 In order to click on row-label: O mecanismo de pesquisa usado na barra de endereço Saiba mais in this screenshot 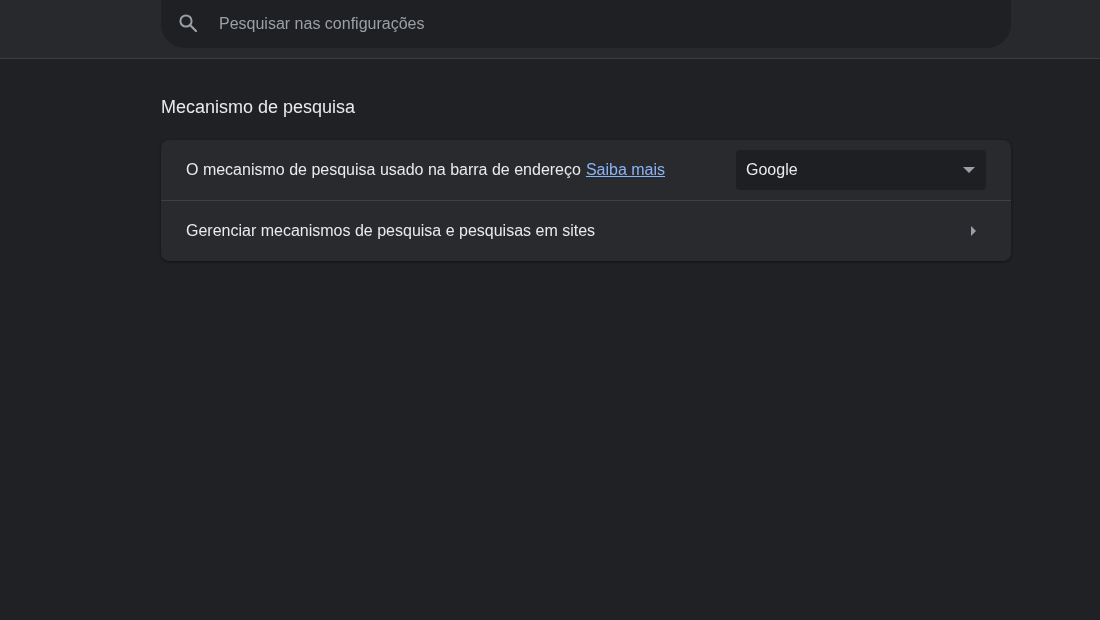, I will do `click(426, 170)`.